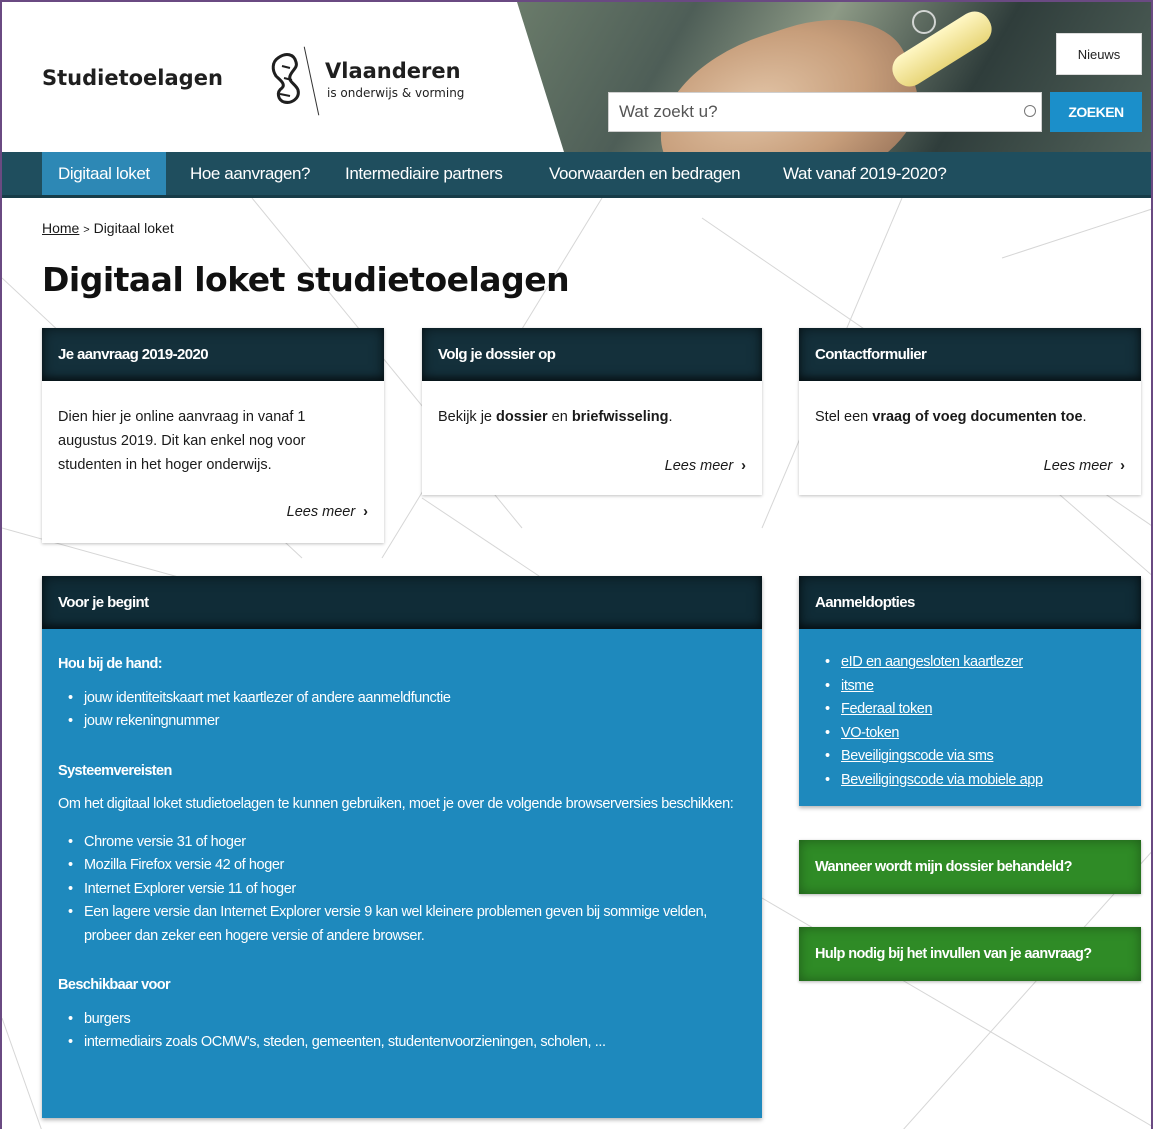  Describe the element at coordinates (213, 354) in the screenshot. I see `card-aanvraag-title: Je aanvraag 2019-2020` at that location.